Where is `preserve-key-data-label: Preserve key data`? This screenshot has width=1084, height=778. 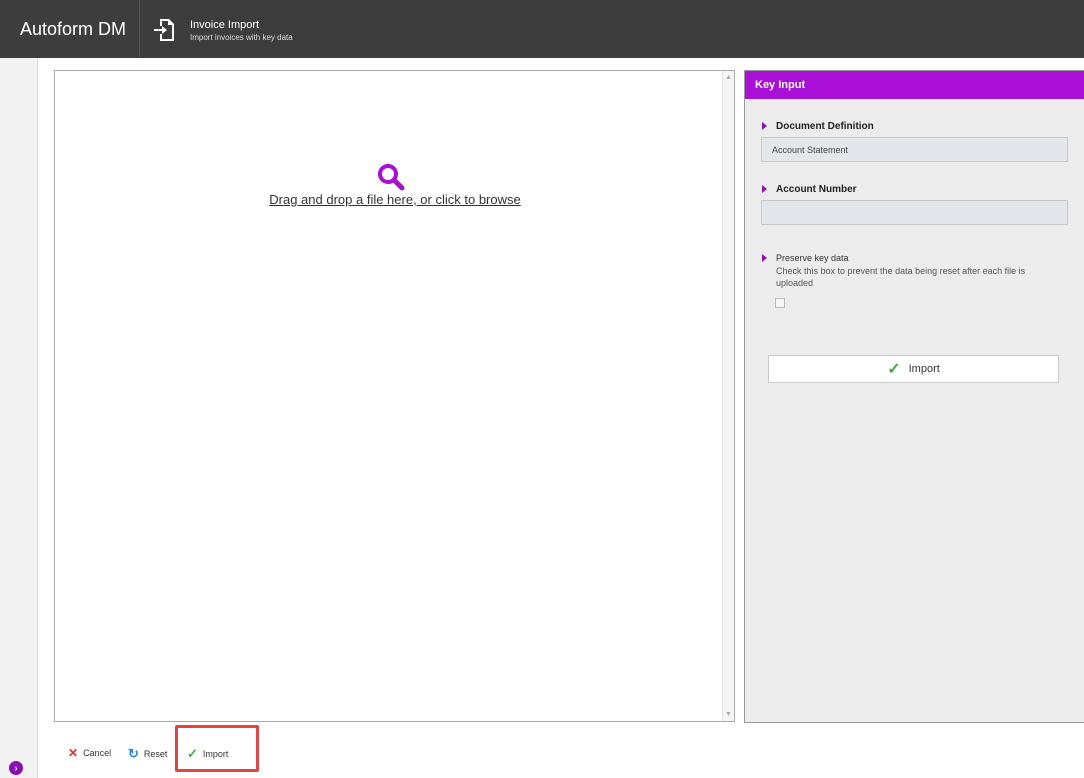
preserve-key-data-label: Preserve key data is located at coordinates (812, 258).